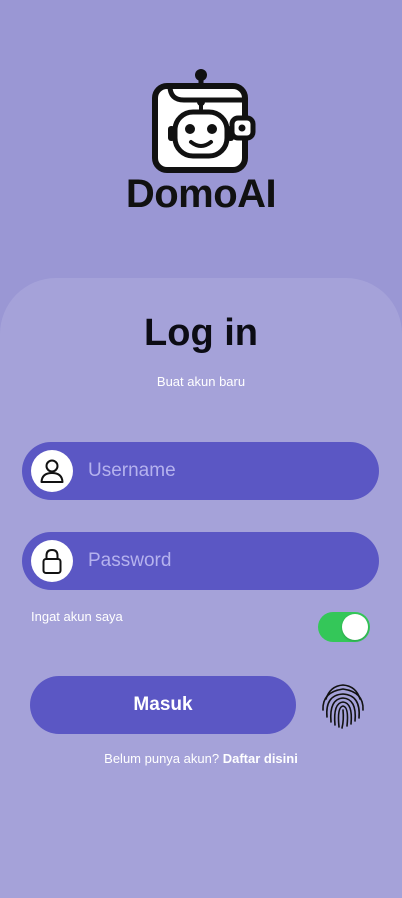 This screenshot has width=402, height=898. I want to click on remember-me-toggle, so click(344, 627).